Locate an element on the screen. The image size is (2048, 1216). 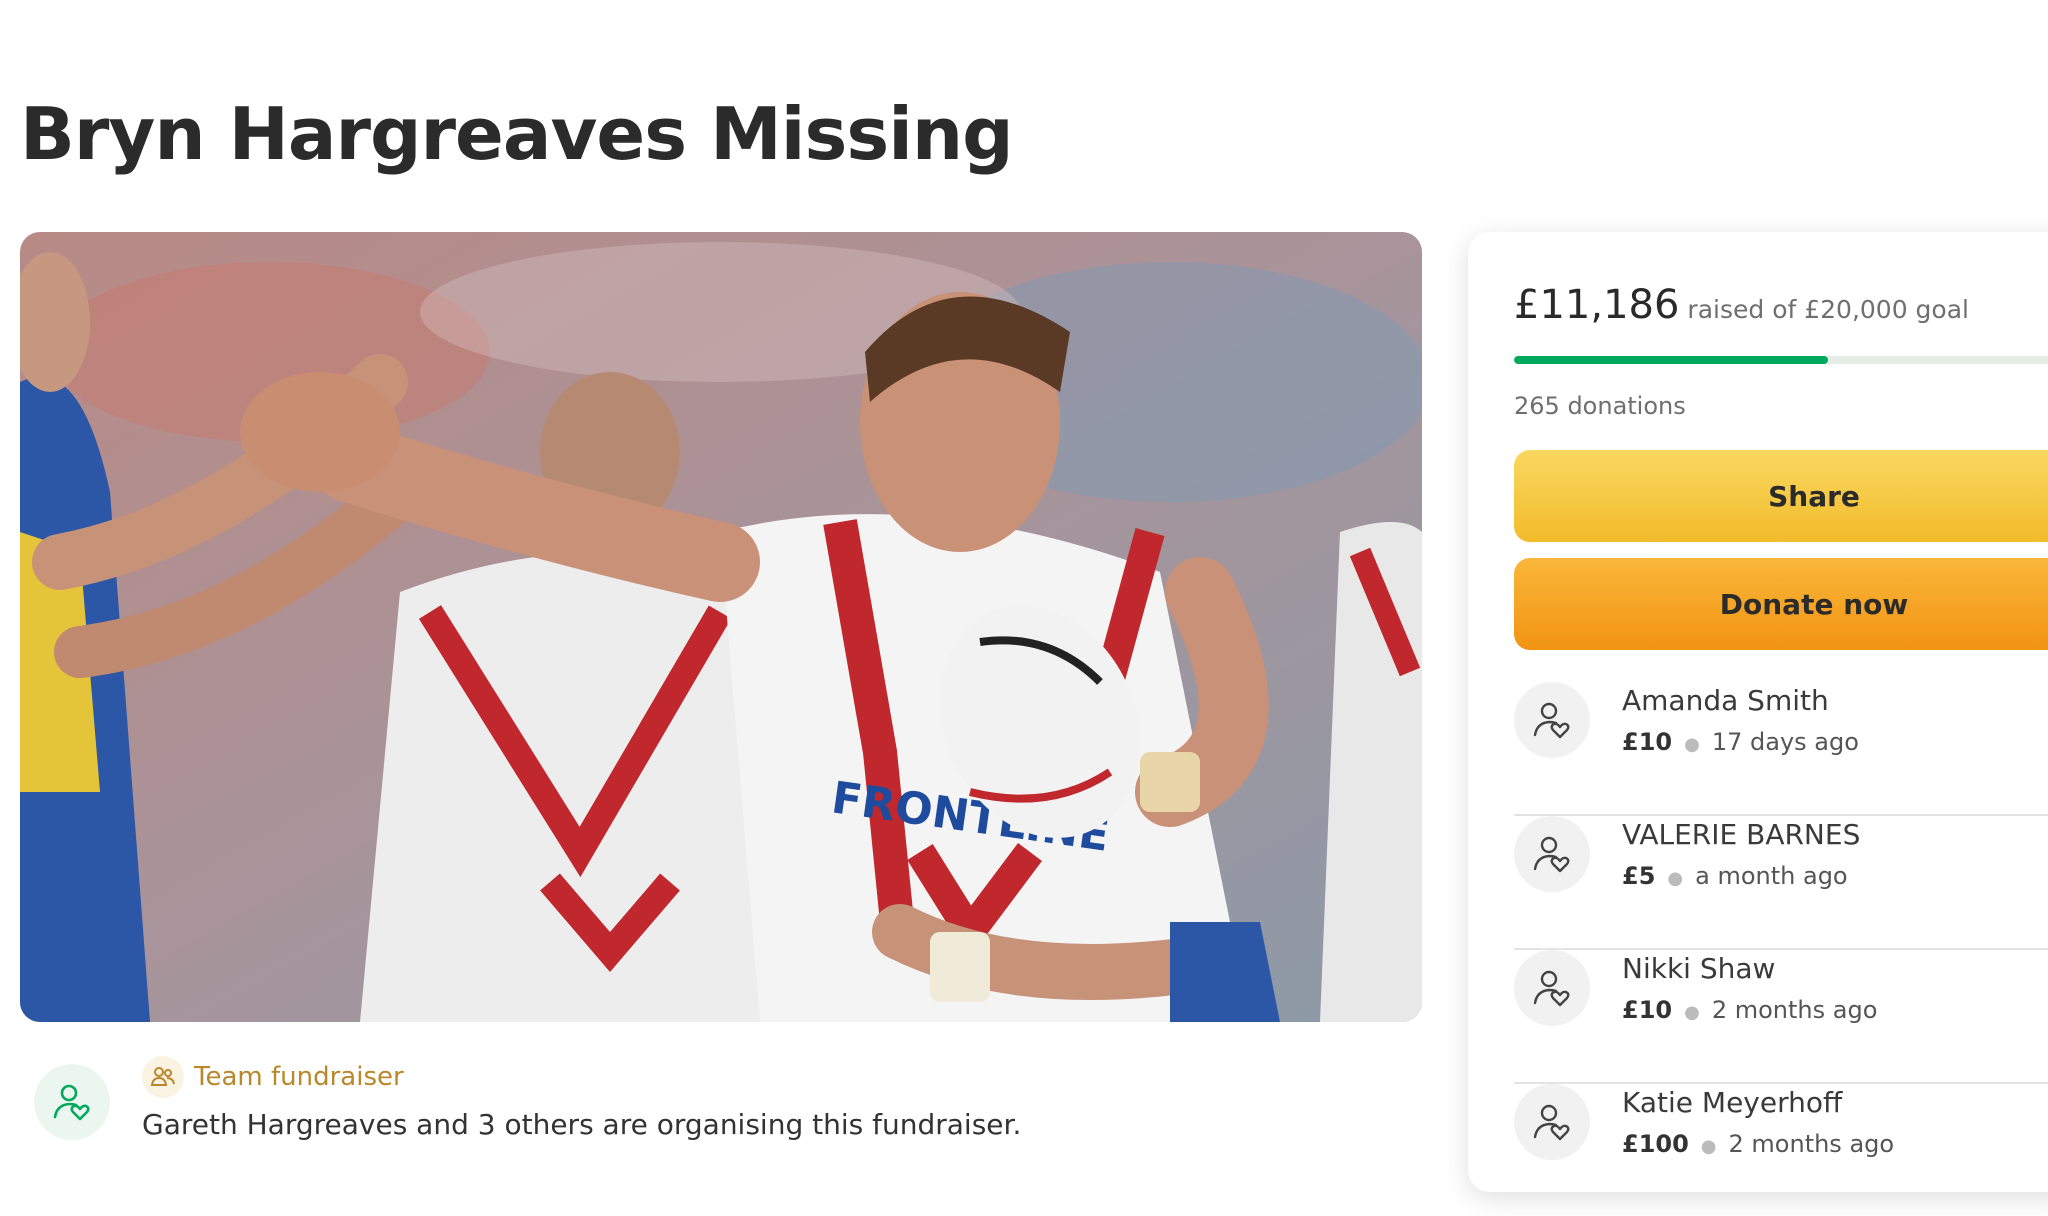
donor-meta: £10 ● 2 months ago is located at coordinates (1749, 1010).